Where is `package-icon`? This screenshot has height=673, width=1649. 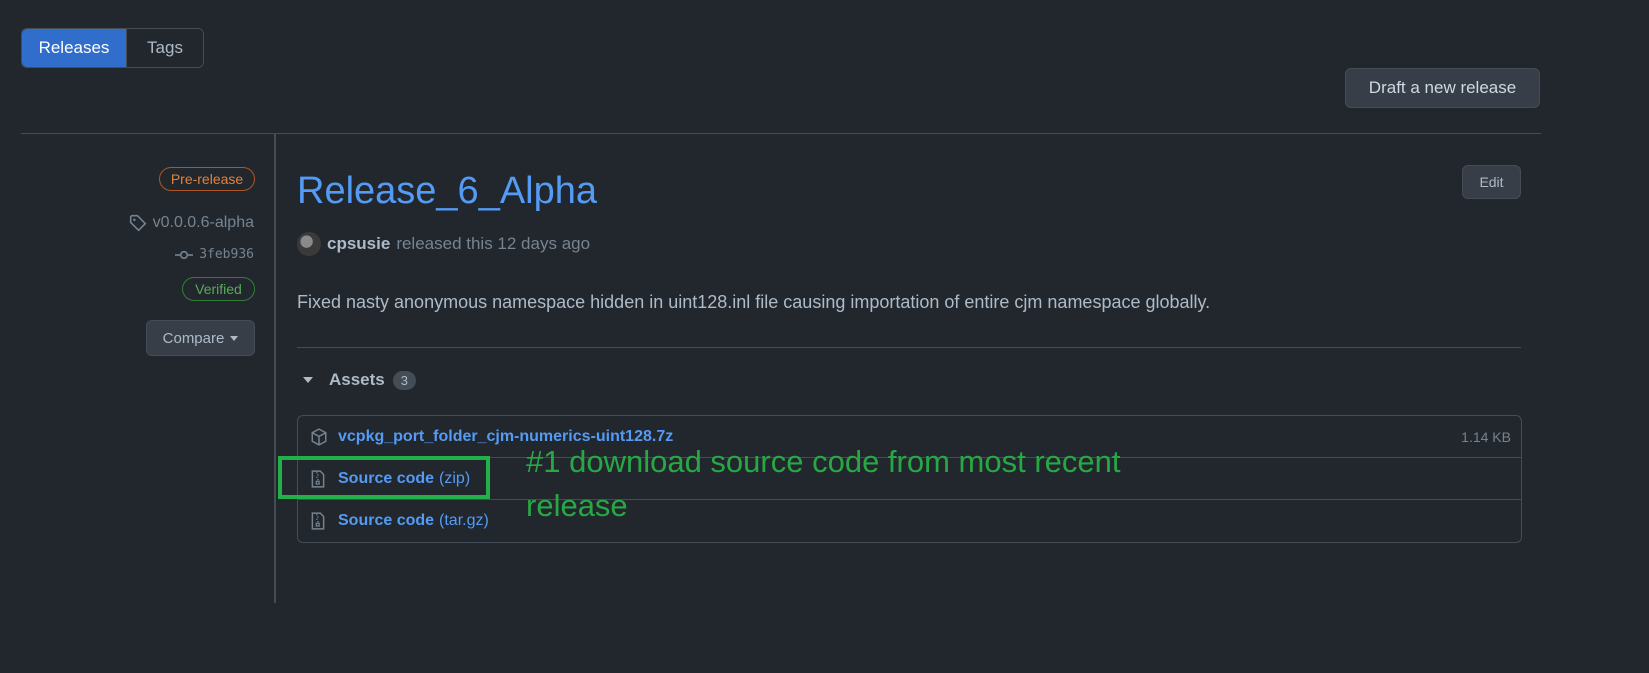
package-icon is located at coordinates (319, 436).